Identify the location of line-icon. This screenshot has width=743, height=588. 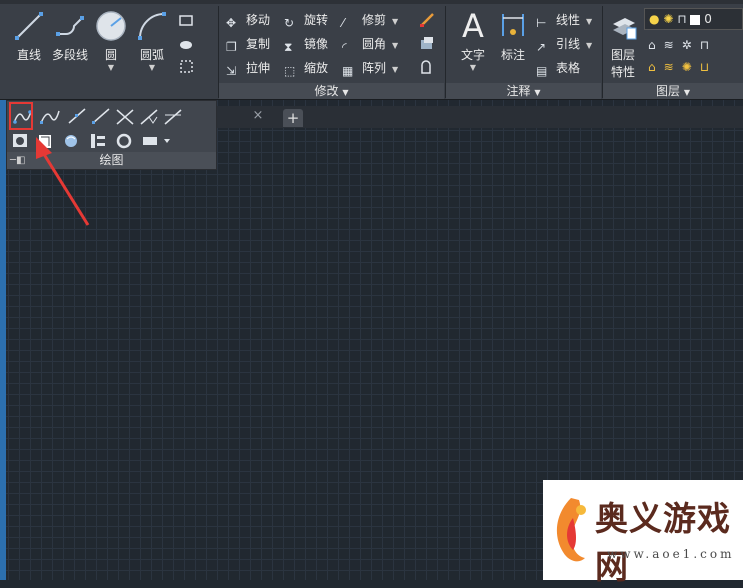
(29, 26).